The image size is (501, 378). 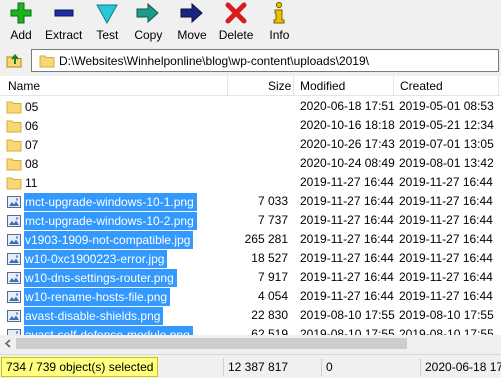 I want to click on checkmark-icon, so click(x=107, y=13).